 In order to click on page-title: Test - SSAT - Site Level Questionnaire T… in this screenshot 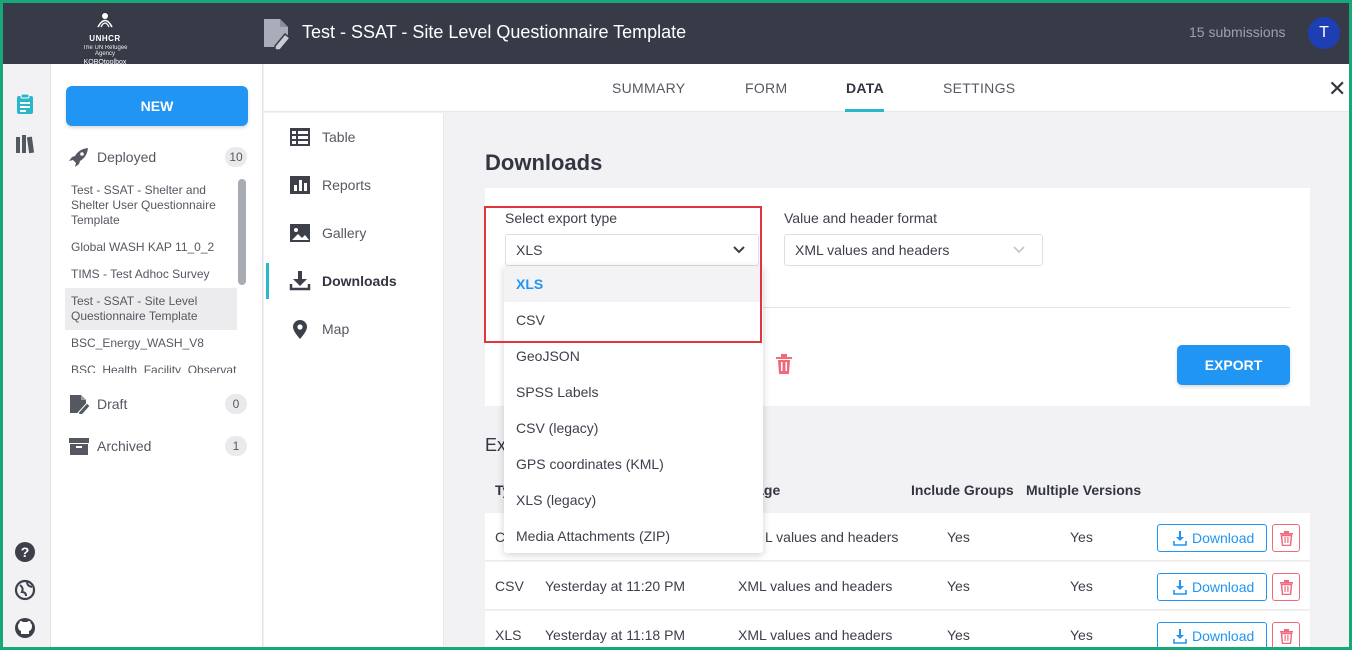, I will do `click(494, 32)`.